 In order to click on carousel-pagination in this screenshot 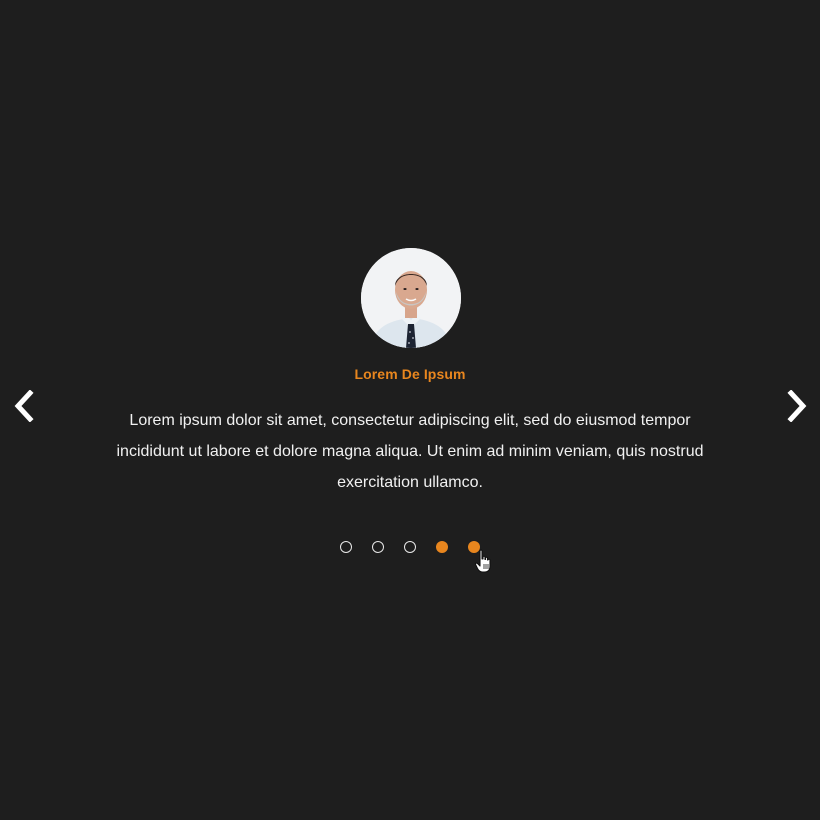, I will do `click(410, 548)`.